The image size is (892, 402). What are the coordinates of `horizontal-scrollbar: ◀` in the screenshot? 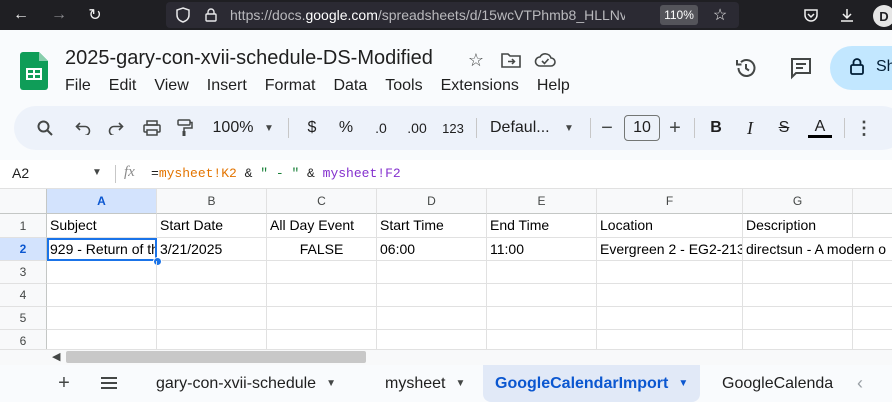 It's located at (446, 357).